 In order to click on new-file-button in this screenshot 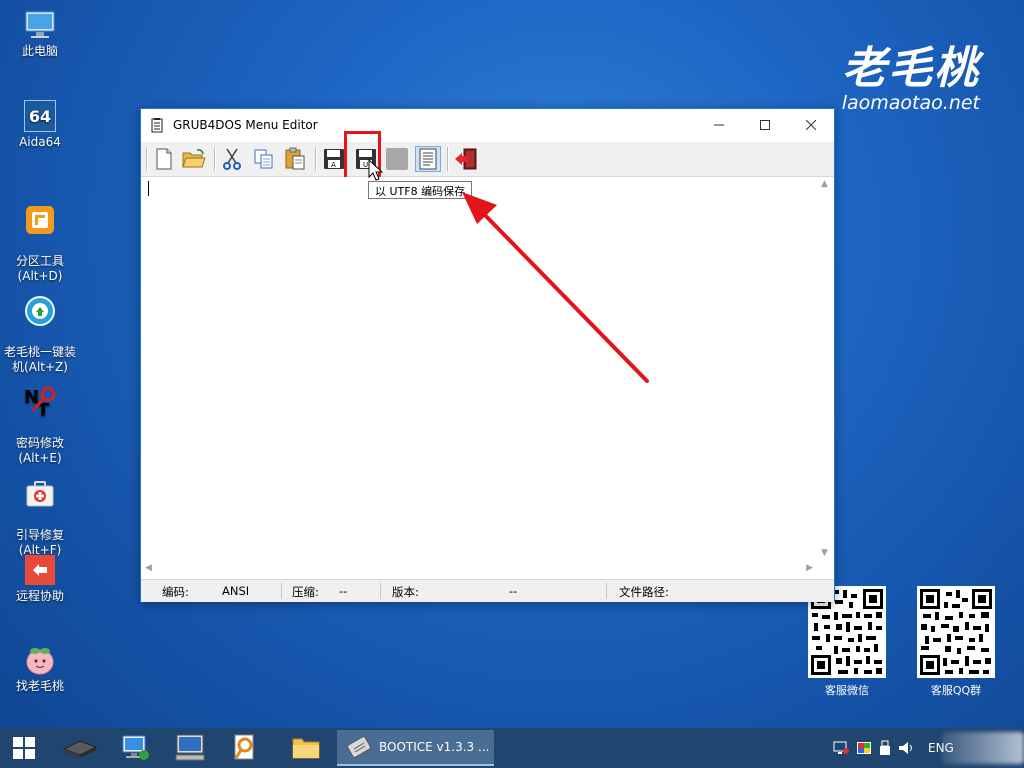, I will do `click(164, 159)`.